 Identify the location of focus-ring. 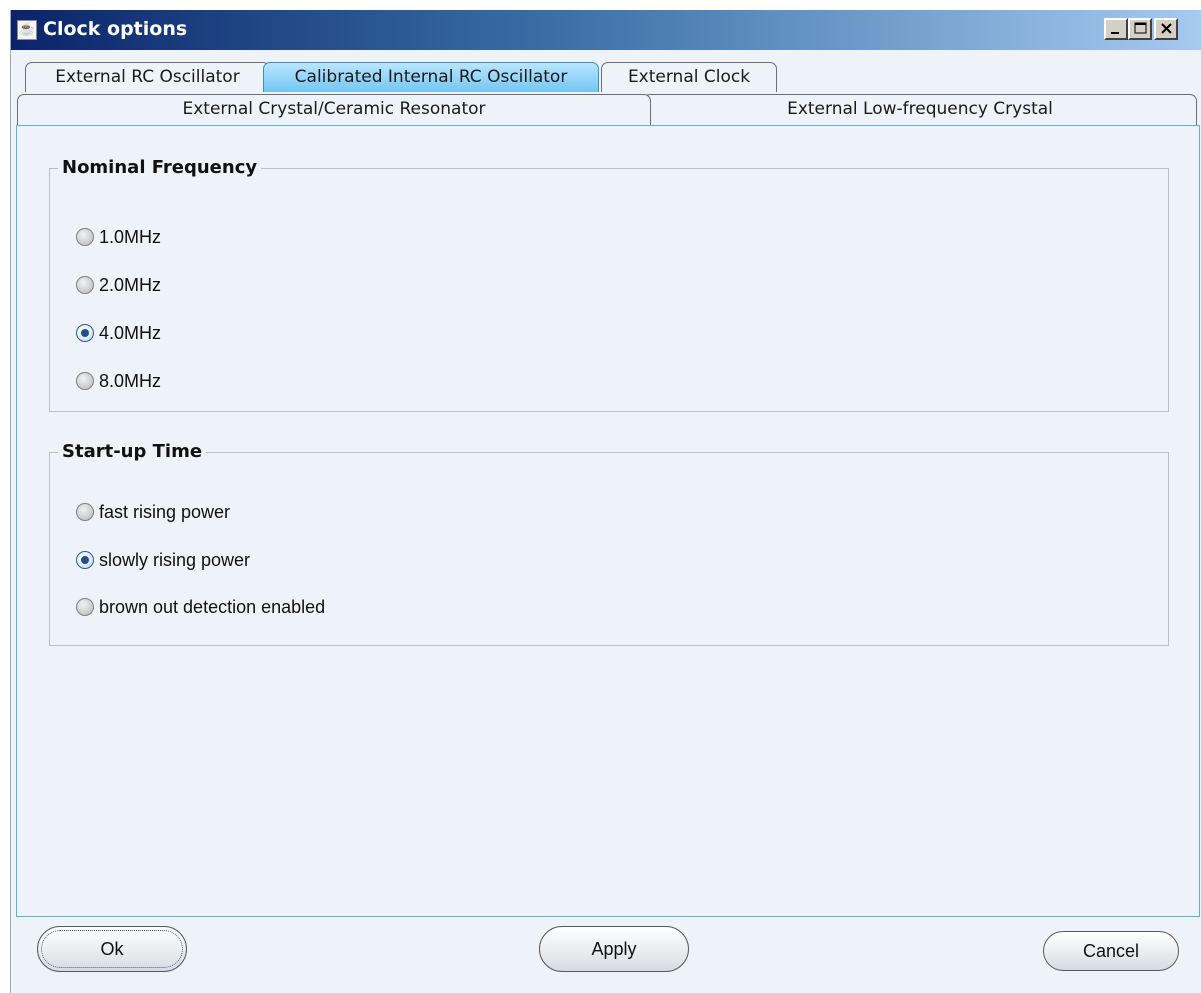
(112, 949).